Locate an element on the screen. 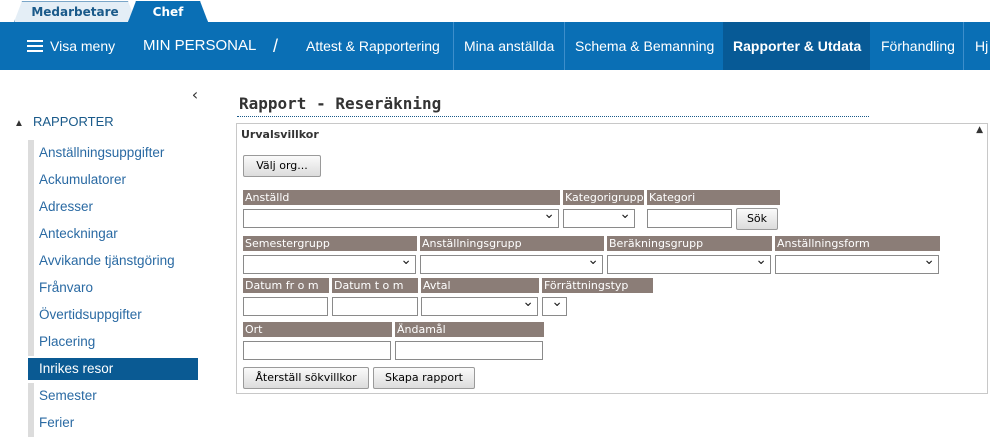 This screenshot has width=990, height=444. label-berakningsgrupp: Beräkningsgrupp is located at coordinates (689, 243).